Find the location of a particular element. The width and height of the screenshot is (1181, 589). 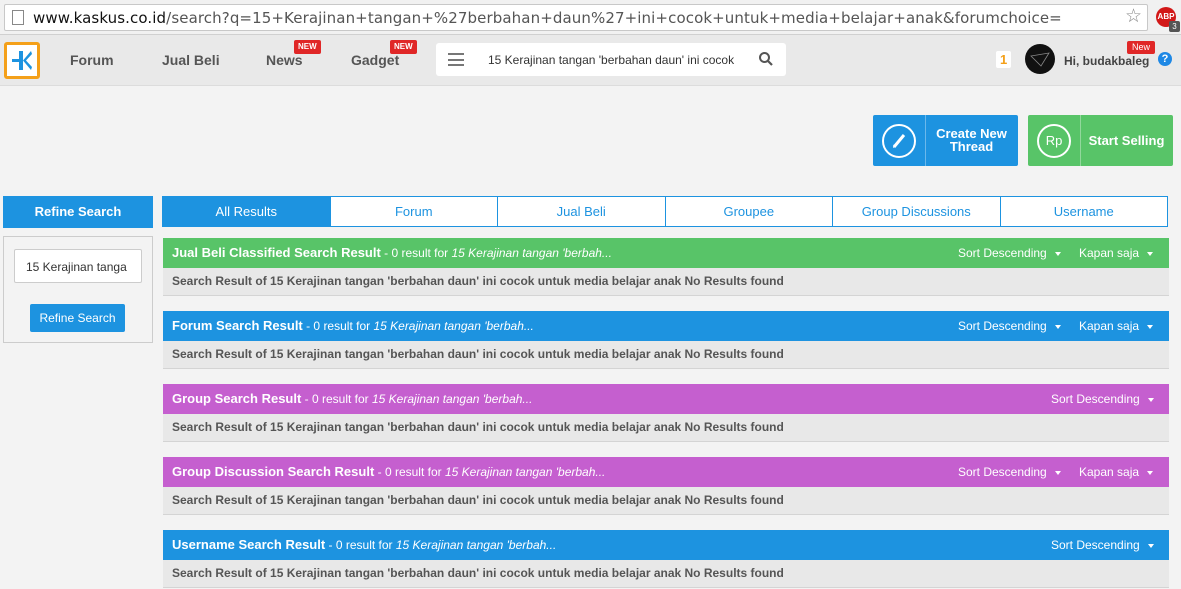

create-new-thread-button: Create New Thread is located at coordinates (945, 140).